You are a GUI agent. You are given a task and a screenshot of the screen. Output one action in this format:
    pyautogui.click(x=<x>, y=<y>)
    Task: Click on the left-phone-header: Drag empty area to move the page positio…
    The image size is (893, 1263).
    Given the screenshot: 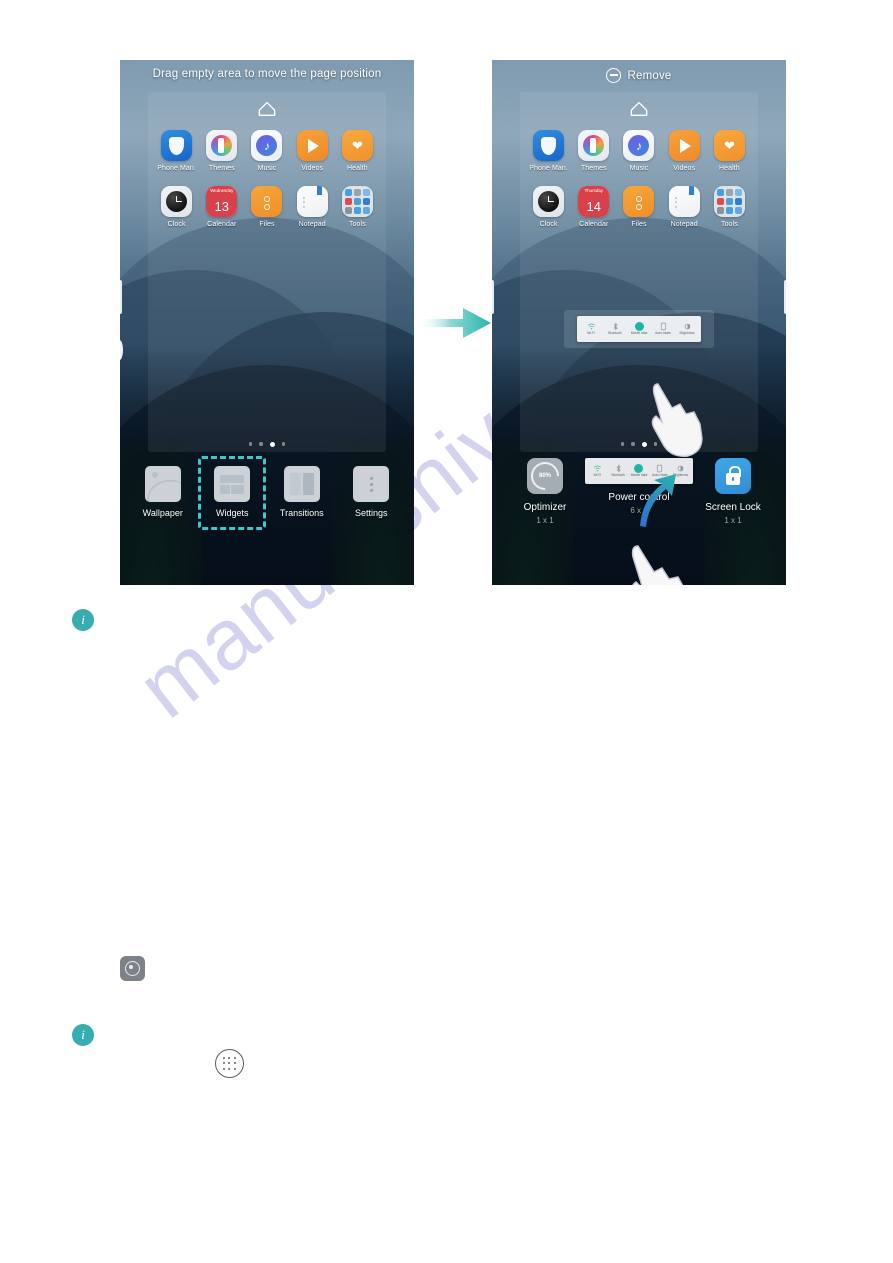 What is the action you would take?
    pyautogui.click(x=267, y=74)
    